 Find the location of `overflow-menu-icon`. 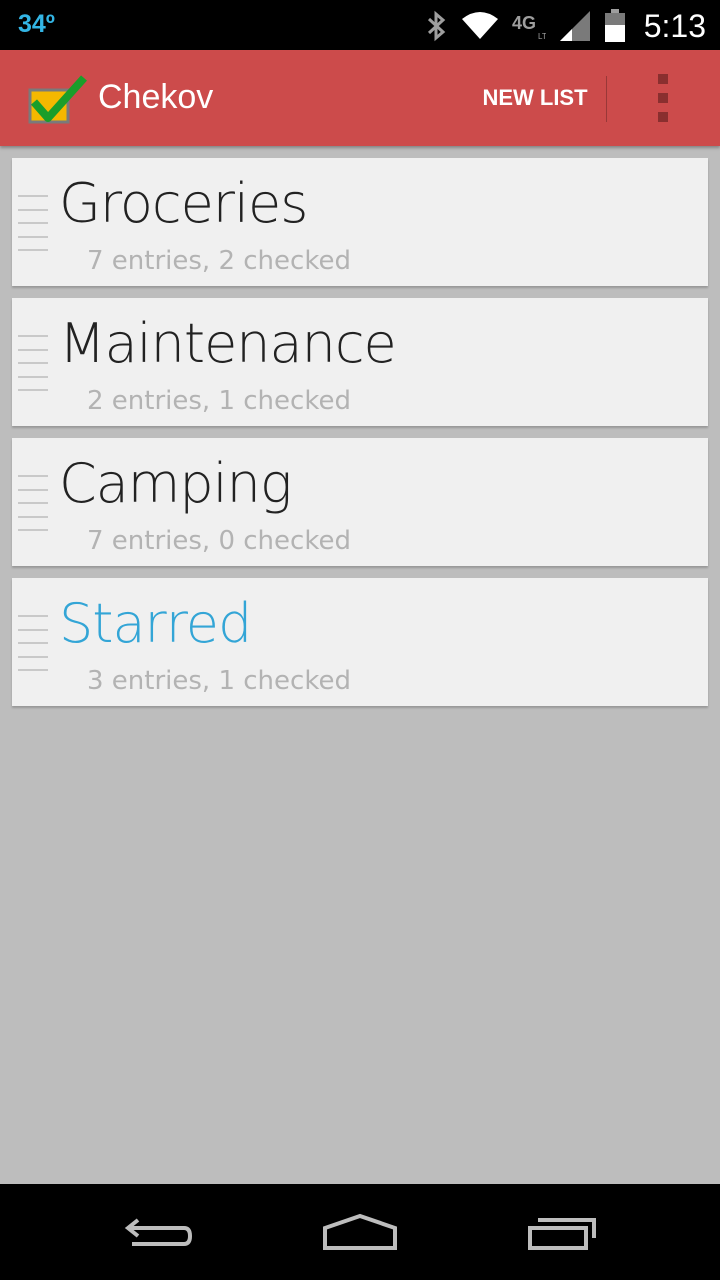

overflow-menu-icon is located at coordinates (663, 98).